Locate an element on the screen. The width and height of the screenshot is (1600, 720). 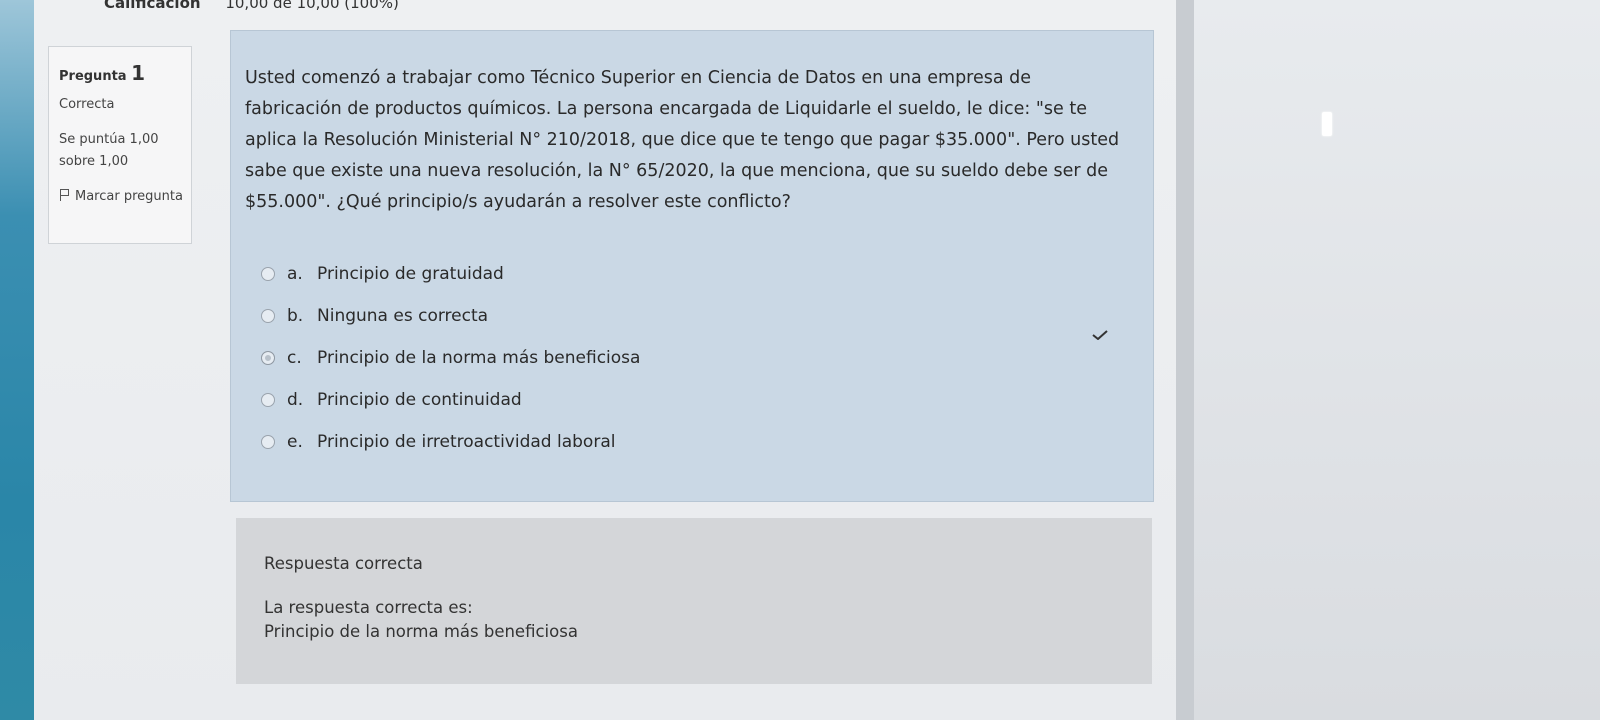
radio-e is located at coordinates (268, 442).